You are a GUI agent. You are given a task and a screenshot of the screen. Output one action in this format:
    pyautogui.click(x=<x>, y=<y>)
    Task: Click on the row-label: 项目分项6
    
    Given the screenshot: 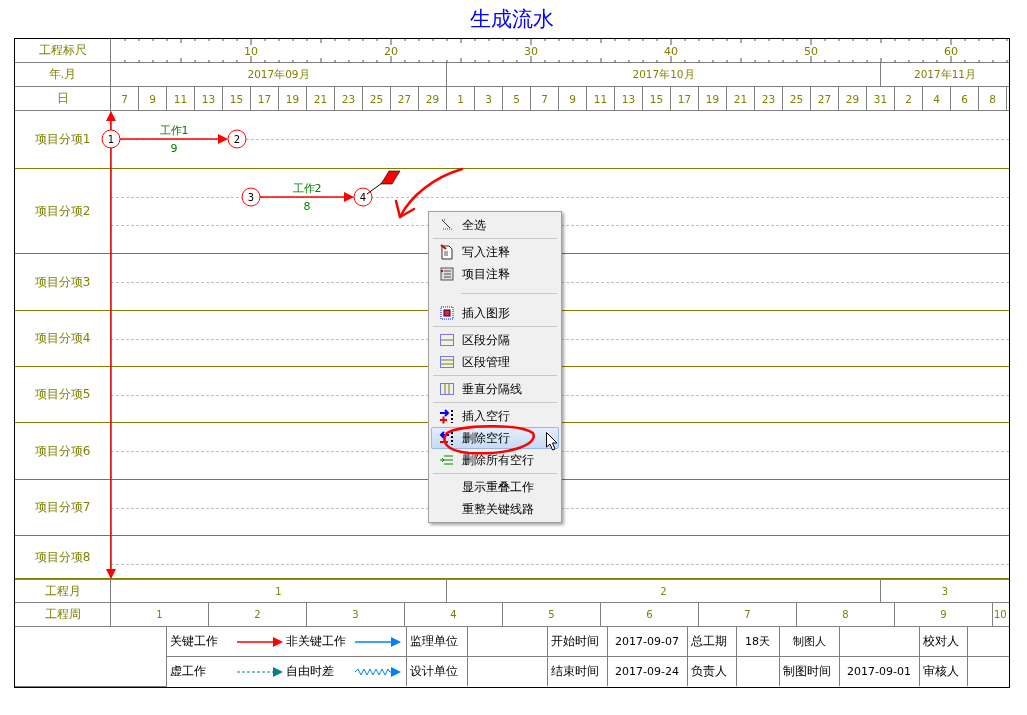 What is the action you would take?
    pyautogui.click(x=63, y=451)
    